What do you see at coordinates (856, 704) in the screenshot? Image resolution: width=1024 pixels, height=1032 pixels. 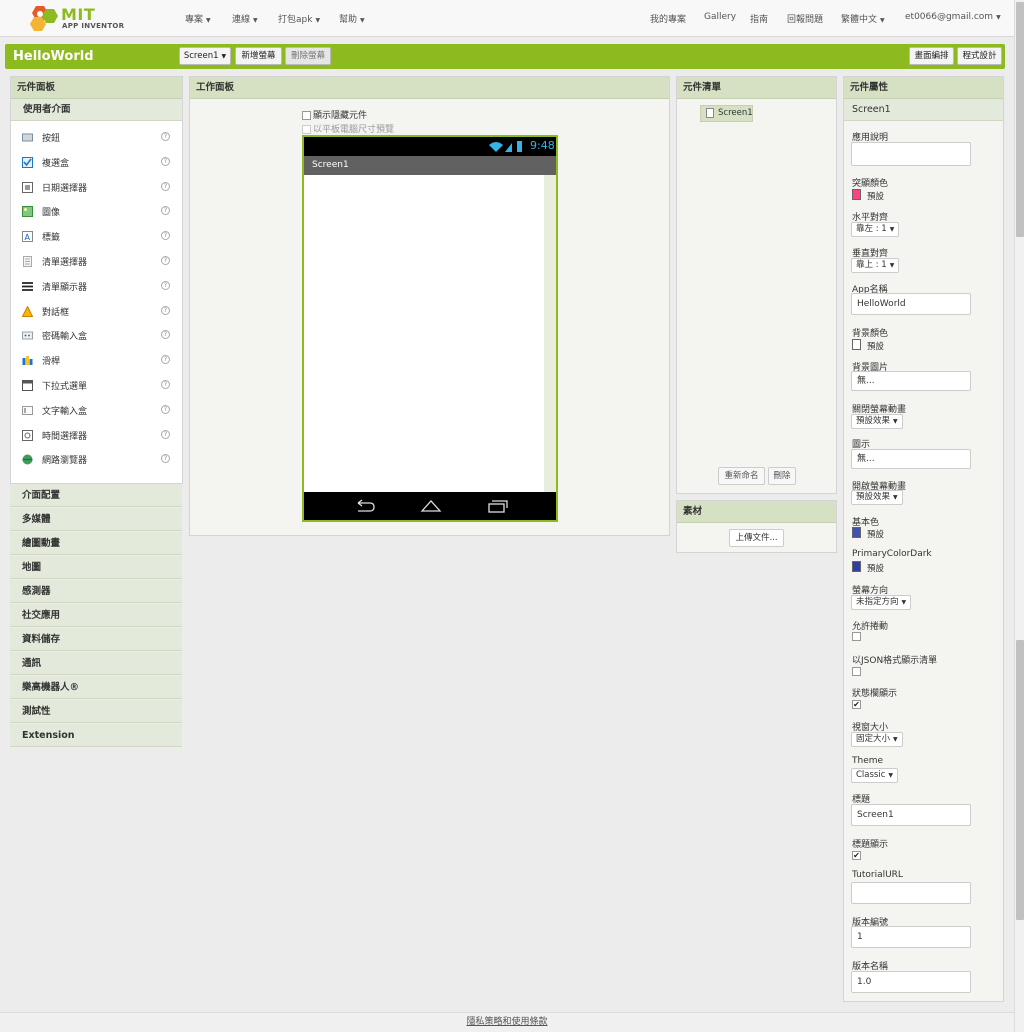 I see `prop-statusbar-checkbox: ✔` at bounding box center [856, 704].